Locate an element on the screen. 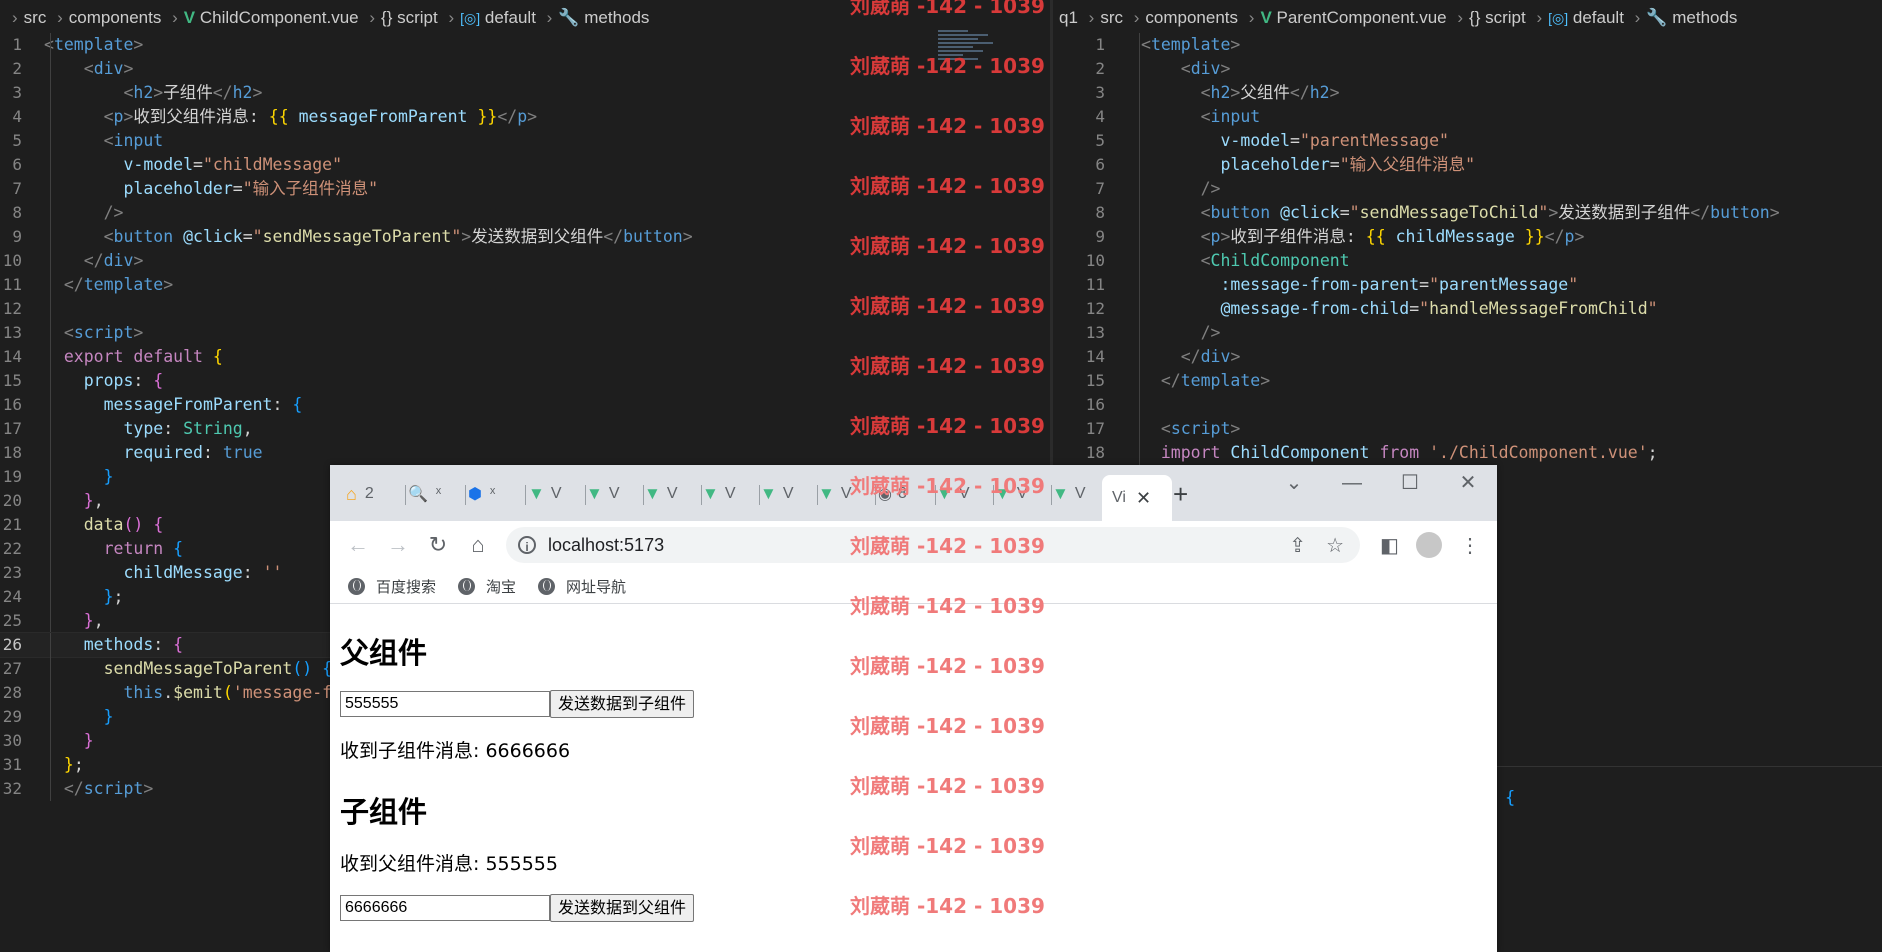 The height and width of the screenshot is (952, 1882). tab-10: ◉ 8 is located at coordinates (907, 494).